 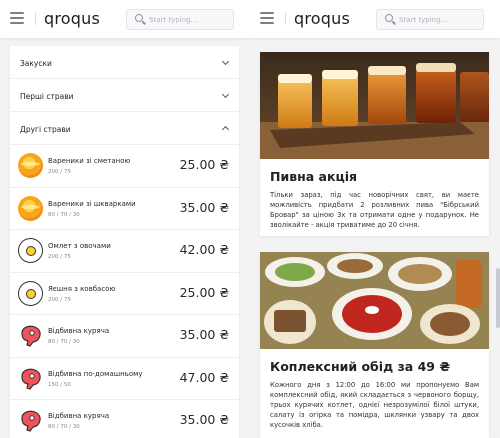 What do you see at coordinates (47, 96) in the screenshot?
I see `section-title: Перші страви` at bounding box center [47, 96].